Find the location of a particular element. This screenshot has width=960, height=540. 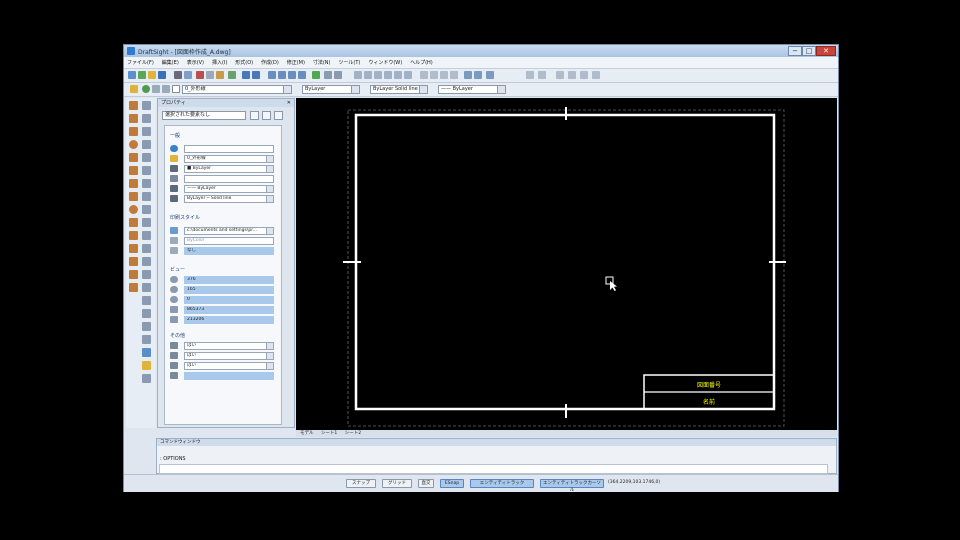

selection-dropdown: 選択された要素なし is located at coordinates (204, 115).